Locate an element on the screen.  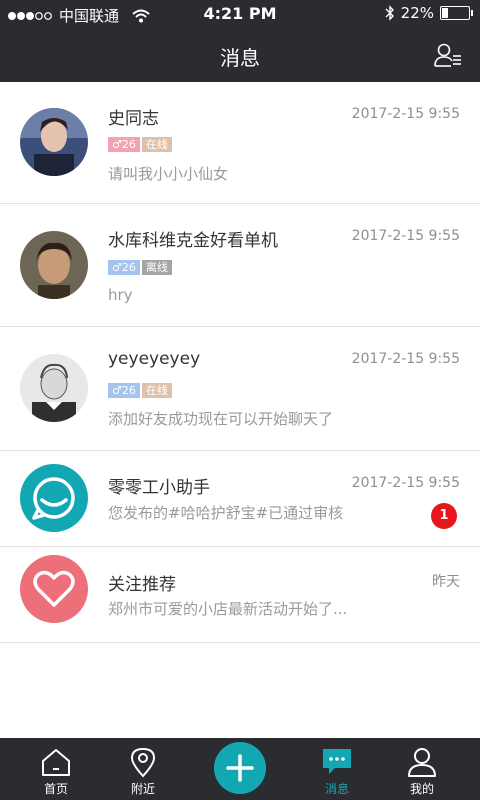
tab-home: 首页 is located at coordinates (56, 769).